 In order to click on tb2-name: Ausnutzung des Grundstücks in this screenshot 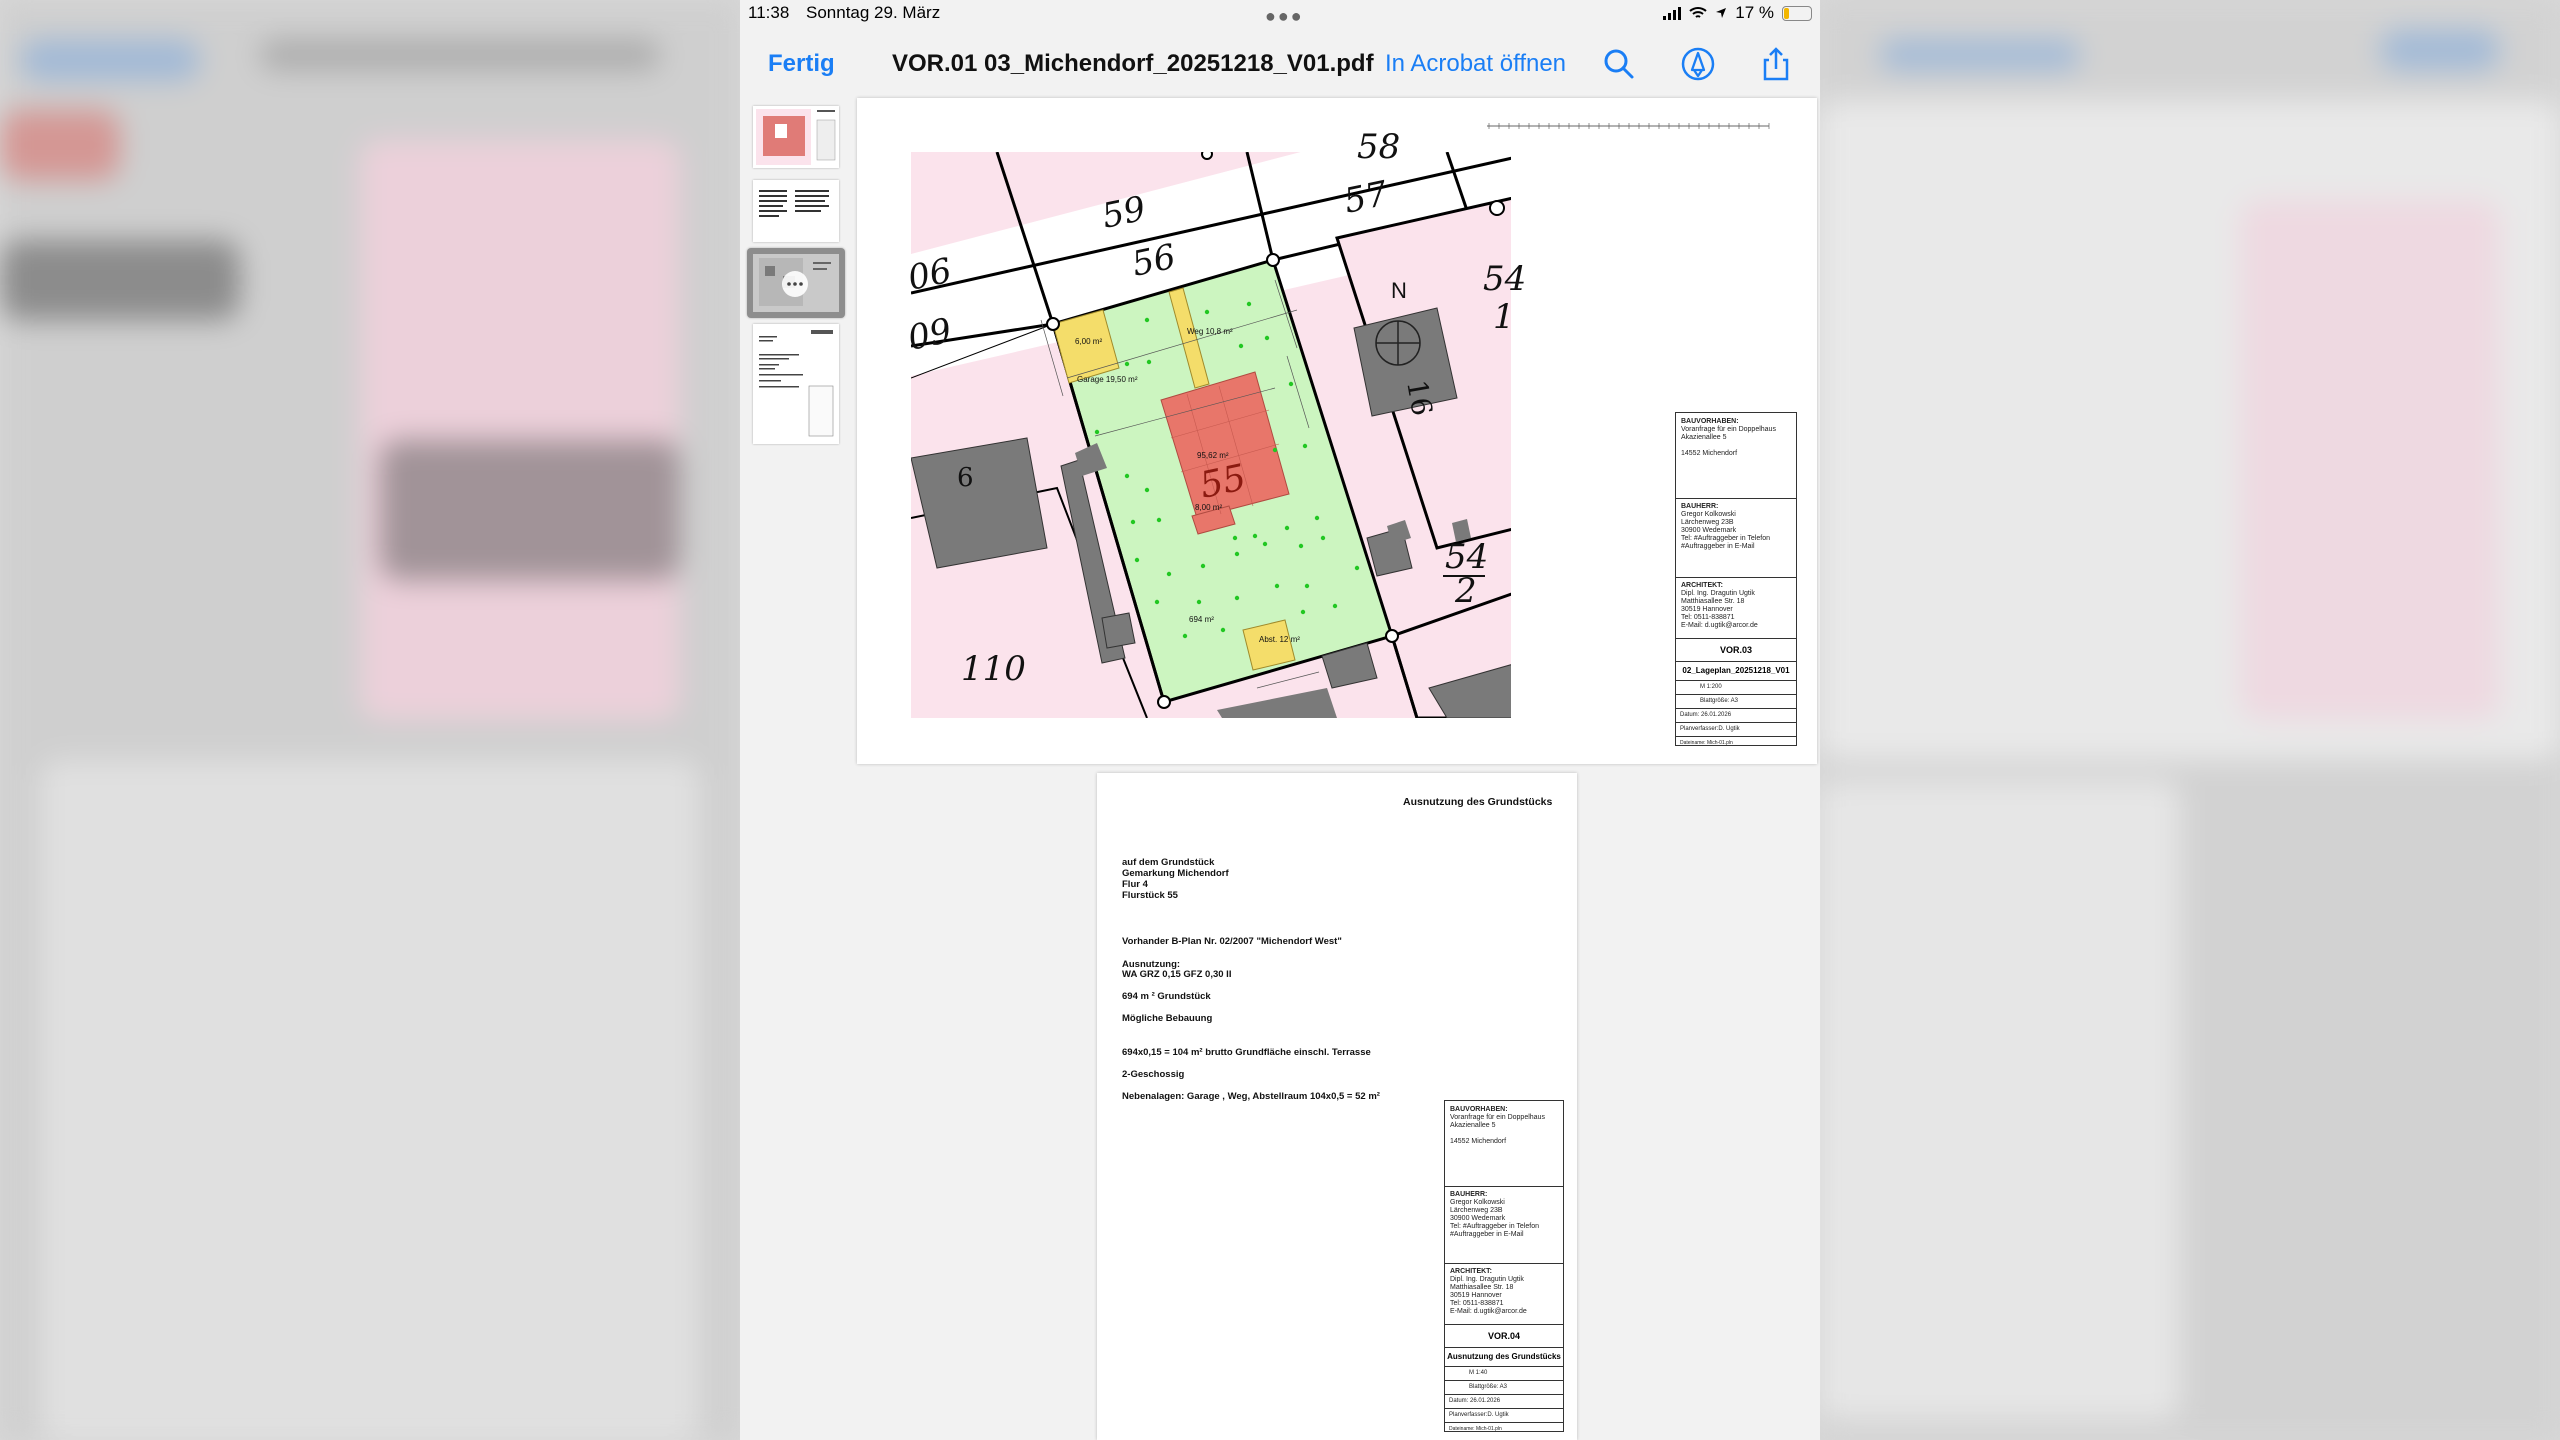, I will do `click(1504, 1357)`.